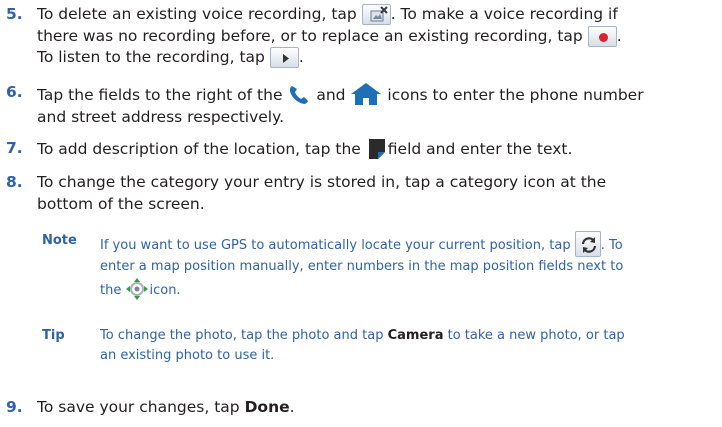 The height and width of the screenshot is (427, 722). Describe the element at coordinates (160, 95) in the screenshot. I see `step-text: Tap the fields to the right of the` at that location.